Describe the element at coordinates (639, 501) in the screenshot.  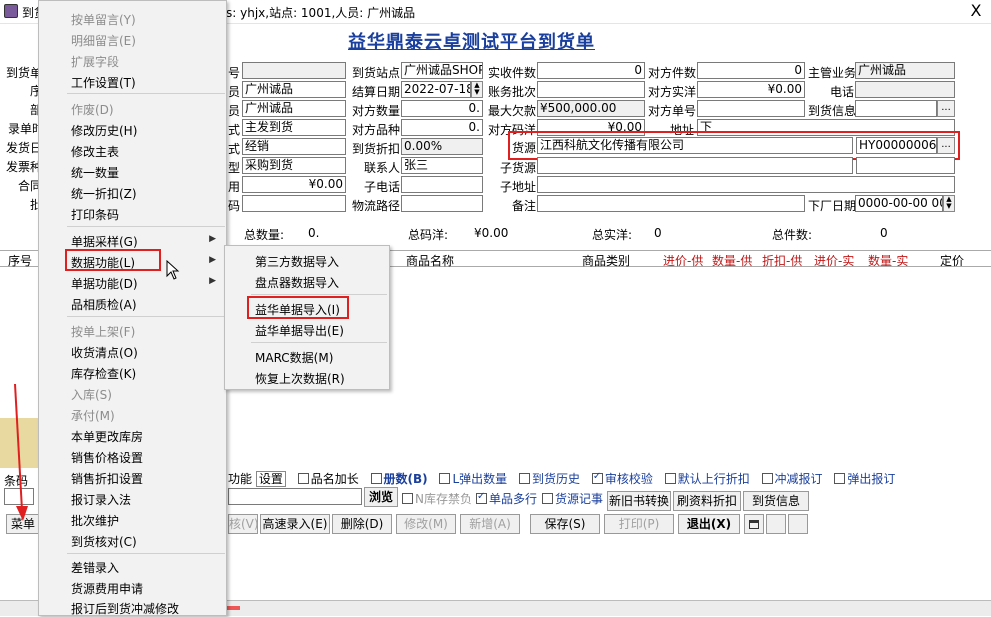
I see `new-old-convert-button: 新旧书转换` at that location.